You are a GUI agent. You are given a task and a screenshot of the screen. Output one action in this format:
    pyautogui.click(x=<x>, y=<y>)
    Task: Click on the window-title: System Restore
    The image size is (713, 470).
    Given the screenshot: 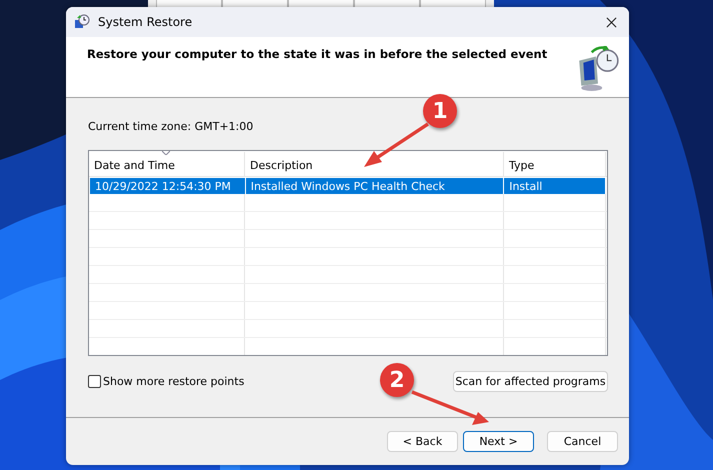 What is the action you would take?
    pyautogui.click(x=146, y=22)
    